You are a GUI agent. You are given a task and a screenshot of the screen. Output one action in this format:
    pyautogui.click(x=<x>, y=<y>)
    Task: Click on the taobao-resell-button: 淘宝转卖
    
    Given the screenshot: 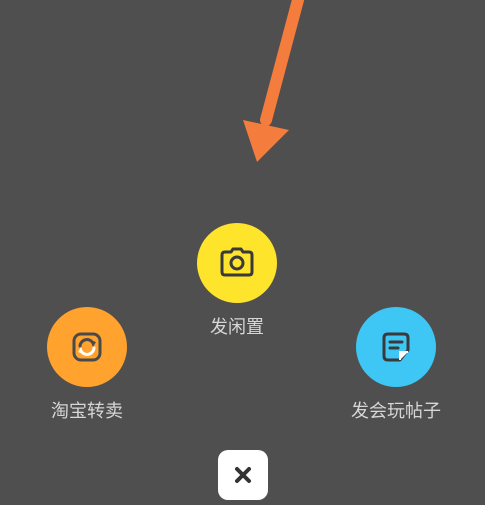 What is the action you would take?
    pyautogui.click(x=87, y=365)
    